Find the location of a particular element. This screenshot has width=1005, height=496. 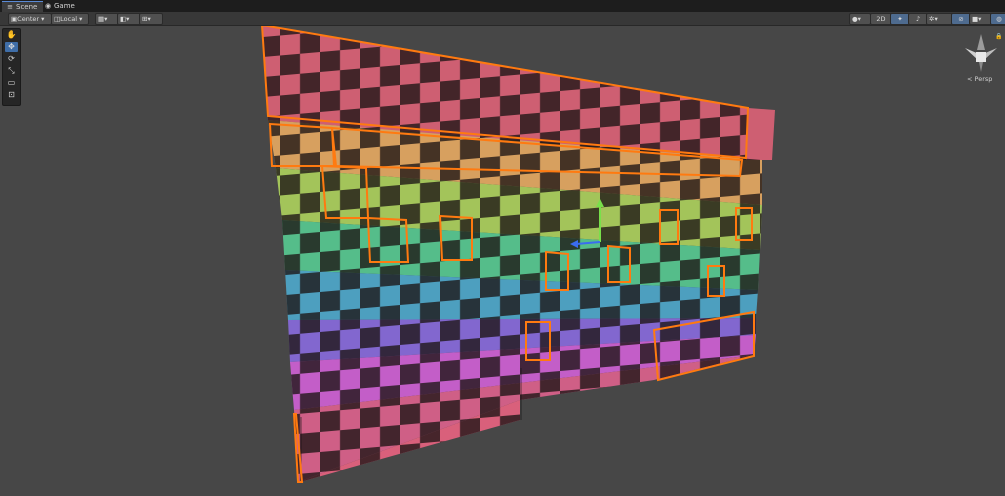

grid-snap-dropdown: ▦▾ is located at coordinates (107, 19).